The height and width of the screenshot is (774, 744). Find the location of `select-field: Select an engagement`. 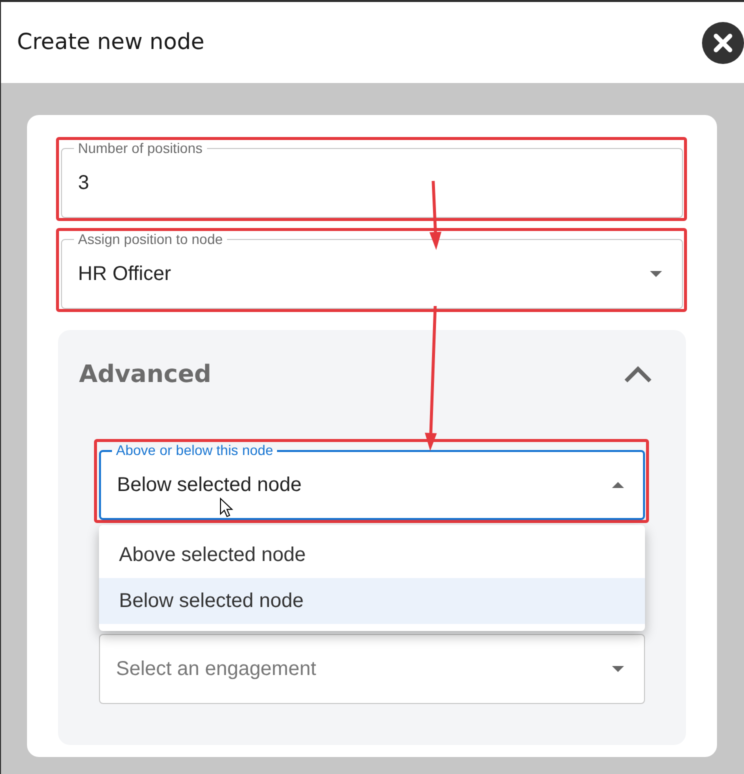

select-field: Select an engagement is located at coordinates (372, 669).